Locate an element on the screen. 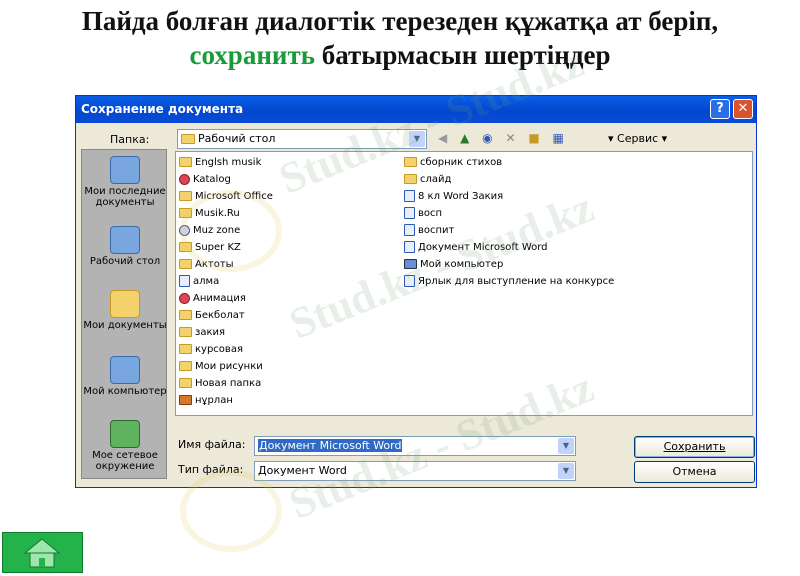  file-item: Ярлык для выступление на конкурсе is located at coordinates (509, 282).